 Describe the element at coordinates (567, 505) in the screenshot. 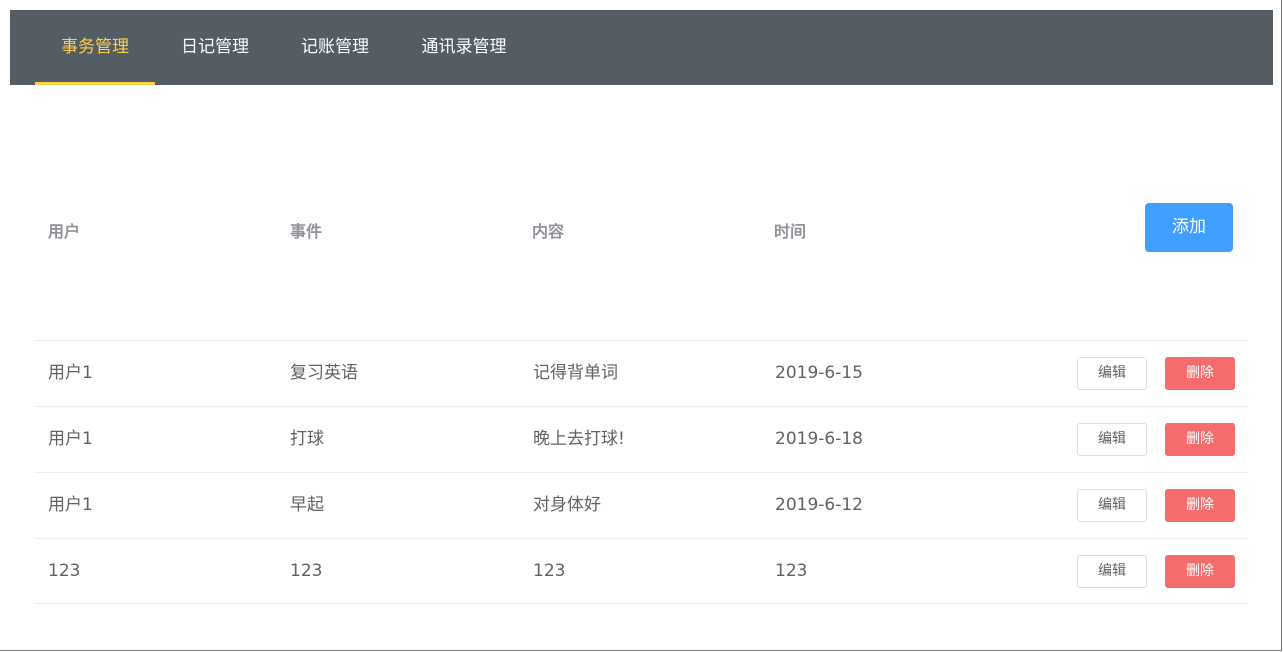

I see `cell-content: 对身体好` at that location.